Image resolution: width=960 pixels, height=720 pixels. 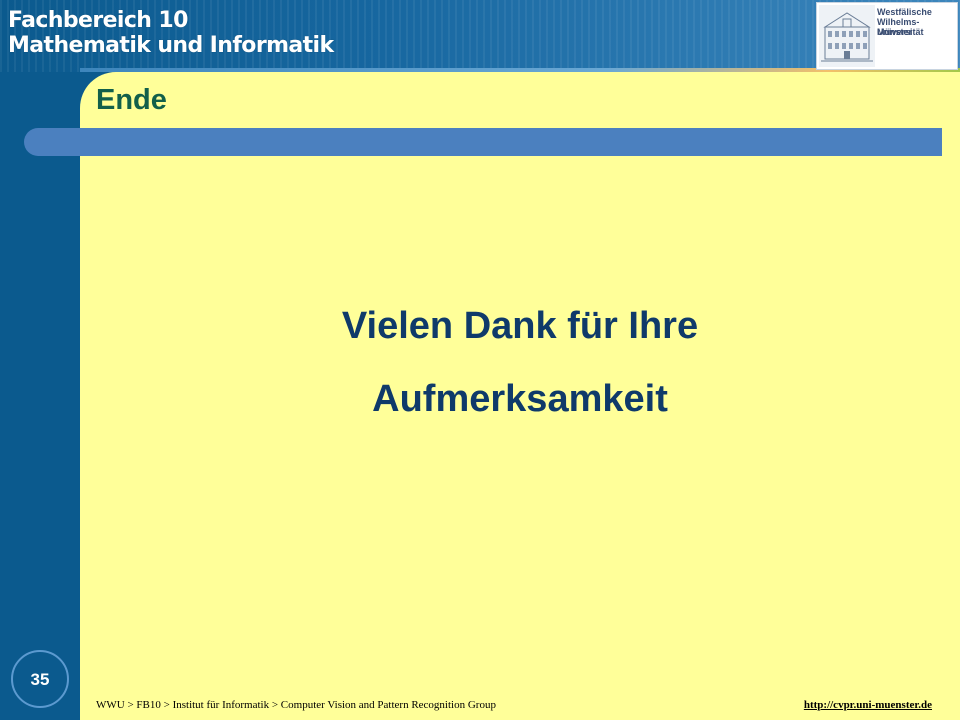 I want to click on university-building-icon, so click(x=847, y=36).